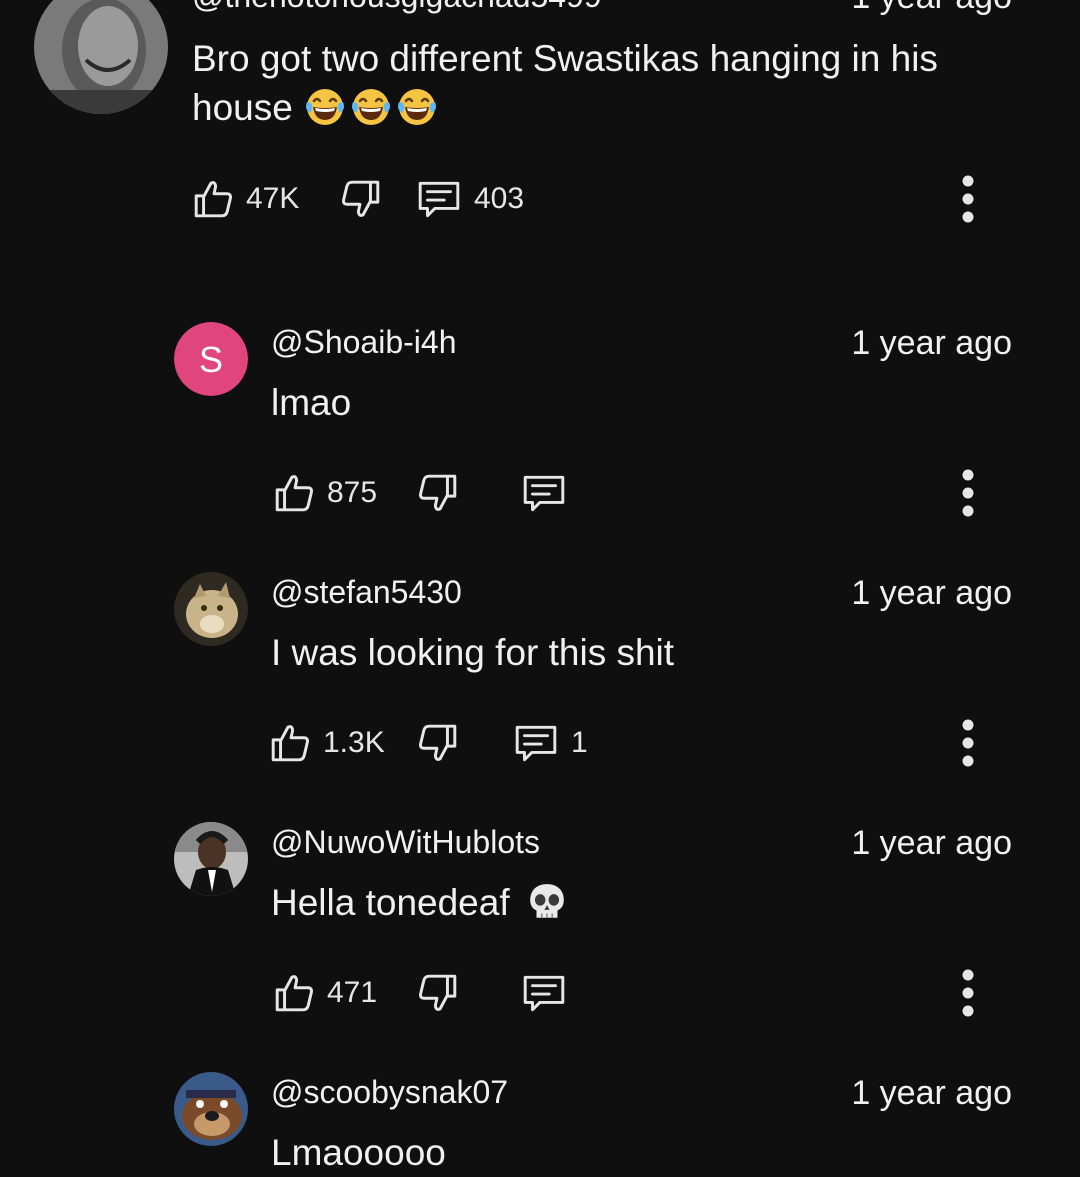 This screenshot has width=1080, height=1177. I want to click on like-count: 1.3K, so click(354, 742).